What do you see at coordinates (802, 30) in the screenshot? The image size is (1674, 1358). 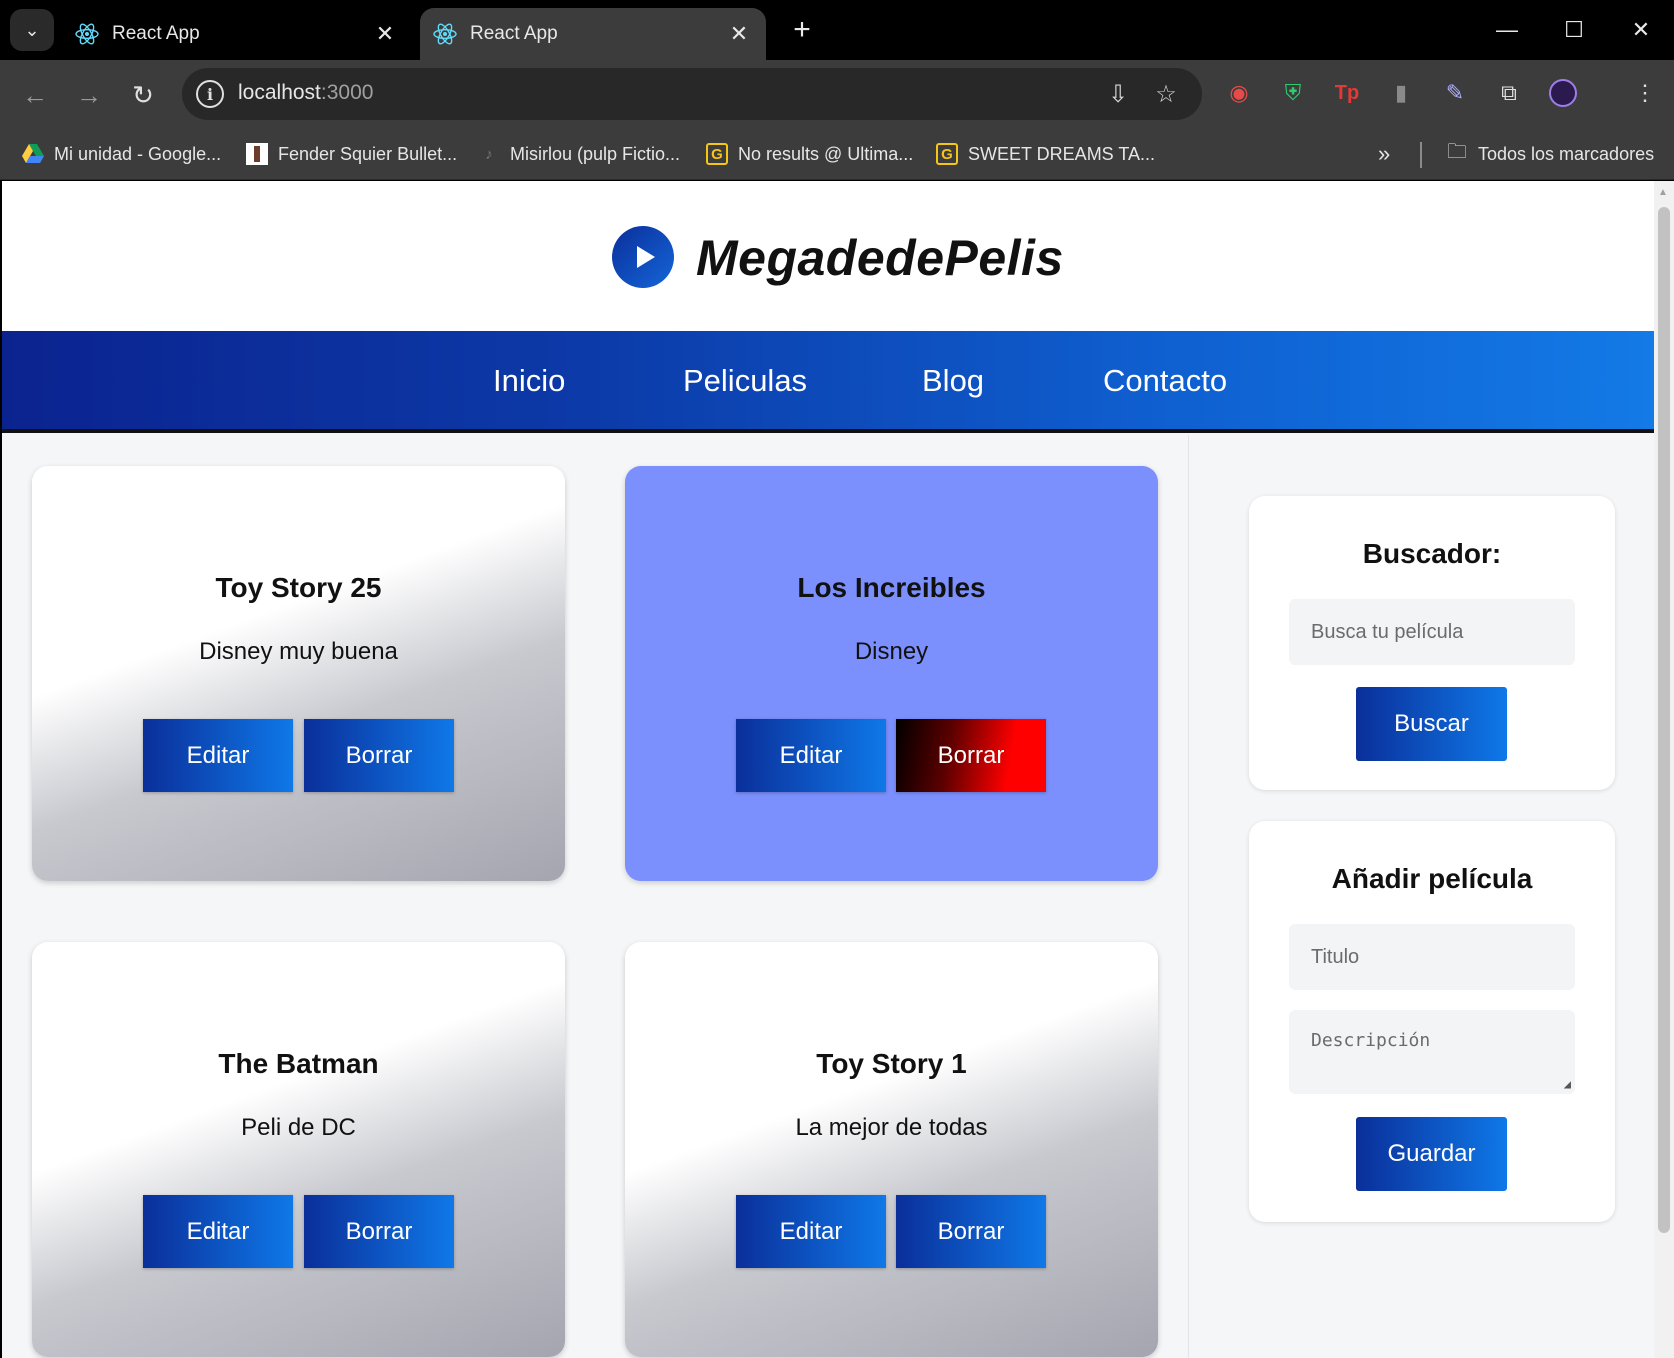 I see `new-tab-icon: +` at bounding box center [802, 30].